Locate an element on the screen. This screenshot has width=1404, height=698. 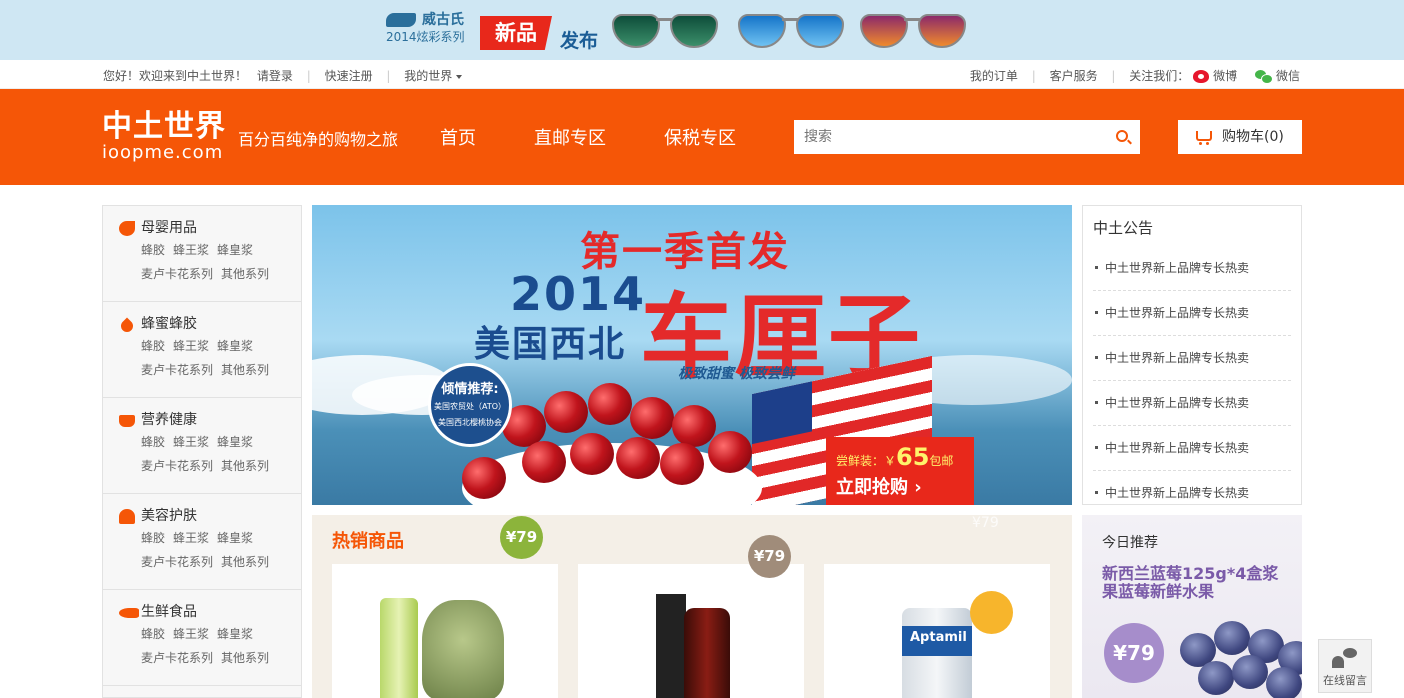
caret-down-icon is located at coordinates (459, 76).